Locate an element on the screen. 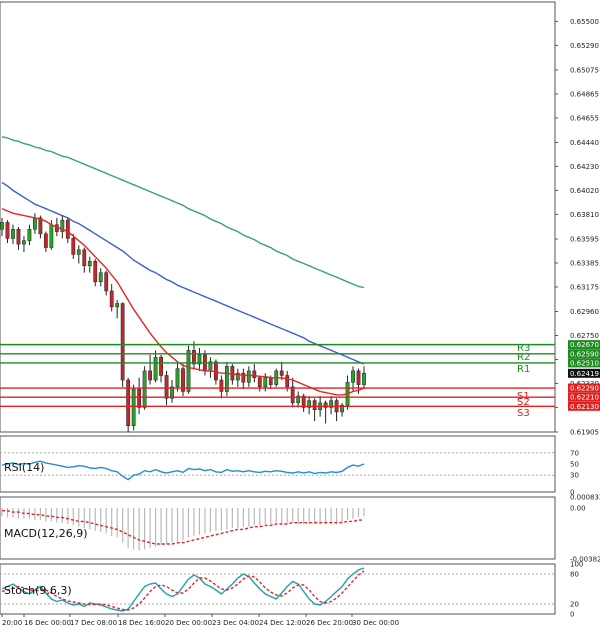 This screenshot has width=600, height=631. stoch-panel: 100 80 20 0 Stoch(9,6,3) is located at coordinates (291, 590).